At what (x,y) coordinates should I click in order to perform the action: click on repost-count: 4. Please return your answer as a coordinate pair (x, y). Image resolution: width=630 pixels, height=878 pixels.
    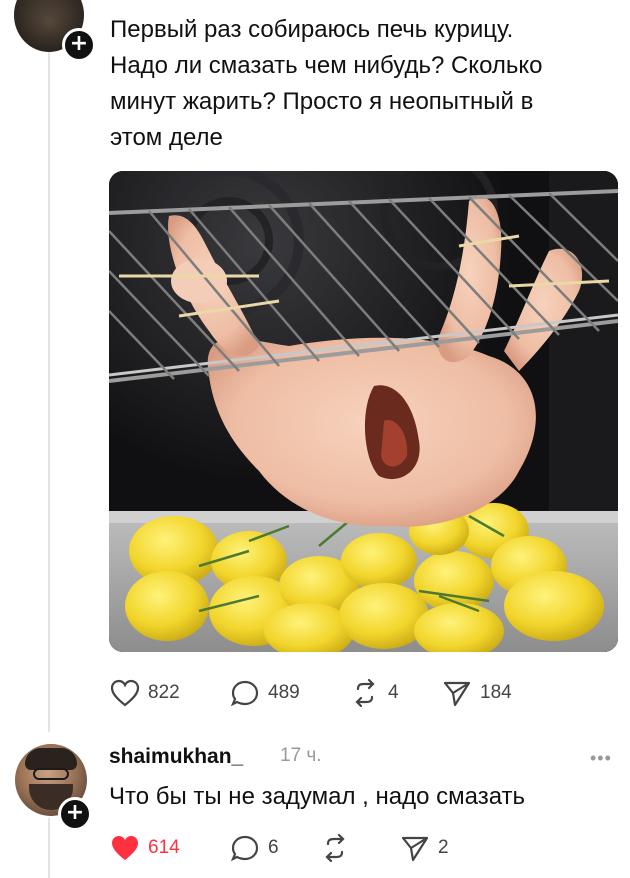
    Looking at the image, I should click on (393, 692).